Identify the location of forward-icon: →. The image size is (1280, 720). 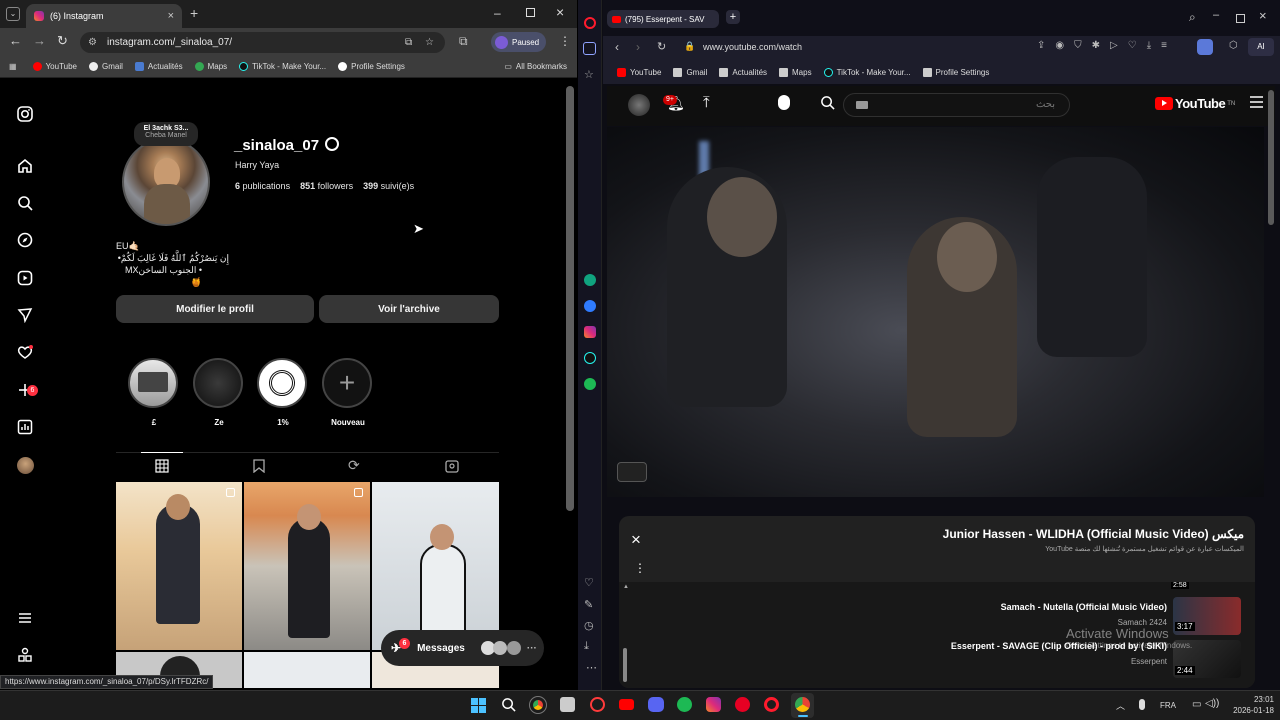
(39, 40).